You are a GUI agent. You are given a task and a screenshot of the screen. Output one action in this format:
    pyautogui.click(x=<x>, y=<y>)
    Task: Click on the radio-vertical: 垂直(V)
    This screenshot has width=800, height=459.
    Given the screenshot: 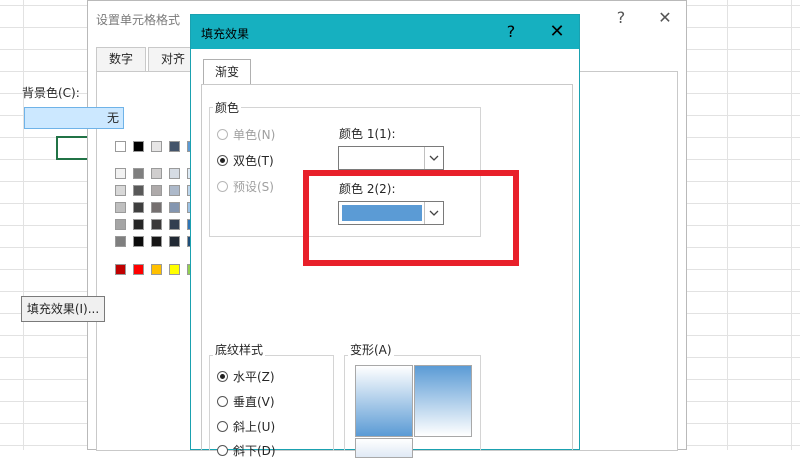 What is the action you would take?
    pyautogui.click(x=246, y=401)
    